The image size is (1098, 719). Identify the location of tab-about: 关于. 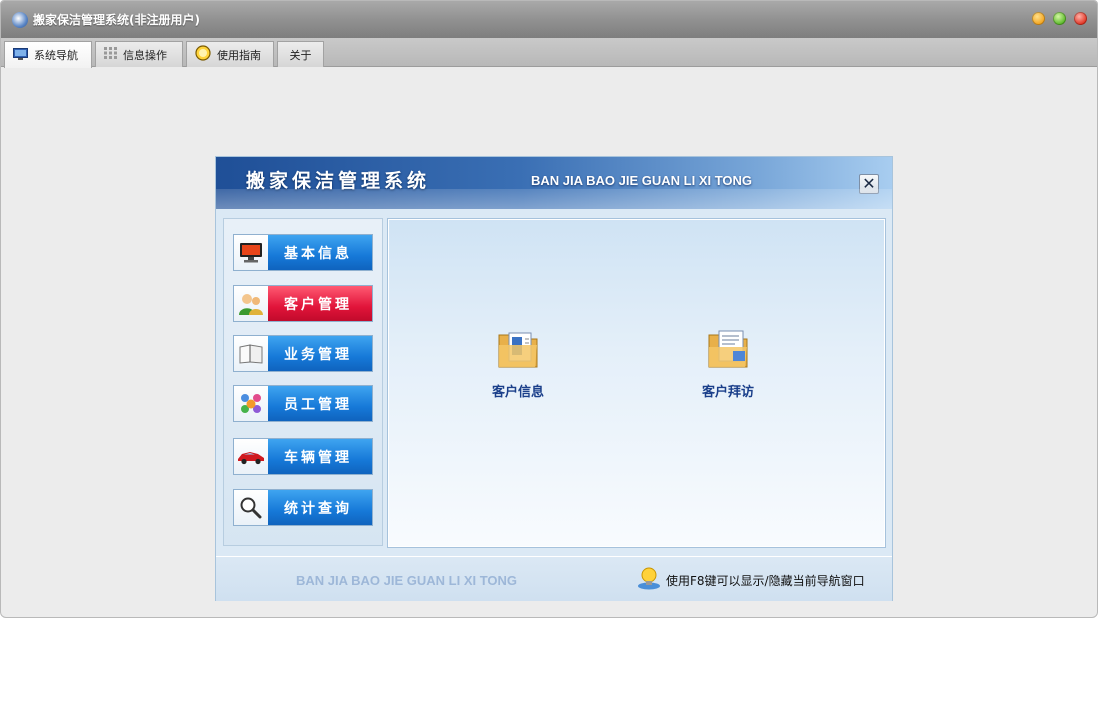
(300, 54).